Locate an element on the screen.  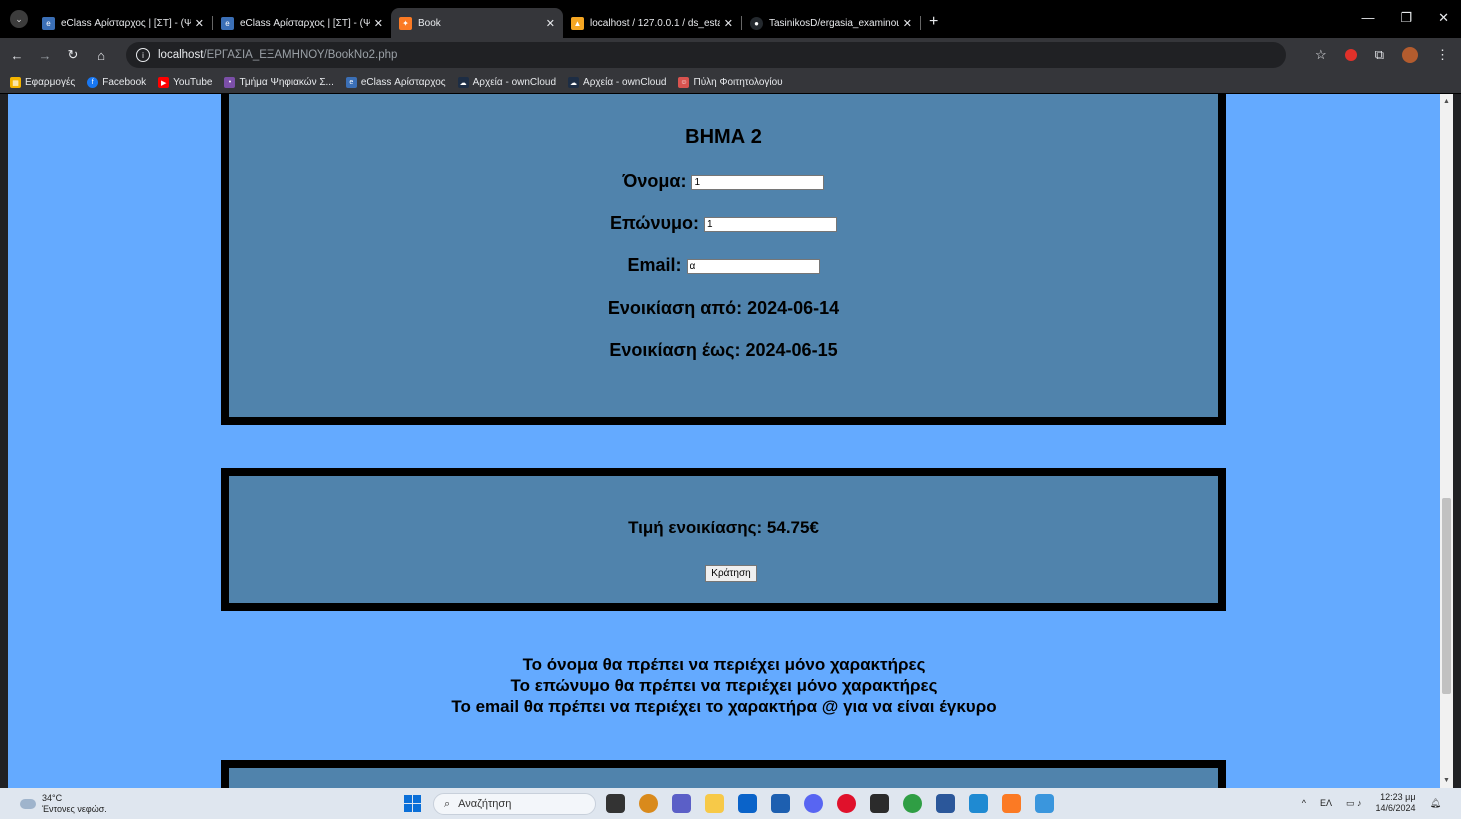
tab-5: ● TasinikosD/ergasia_examinou_h ✕ is located at coordinates (831, 23).